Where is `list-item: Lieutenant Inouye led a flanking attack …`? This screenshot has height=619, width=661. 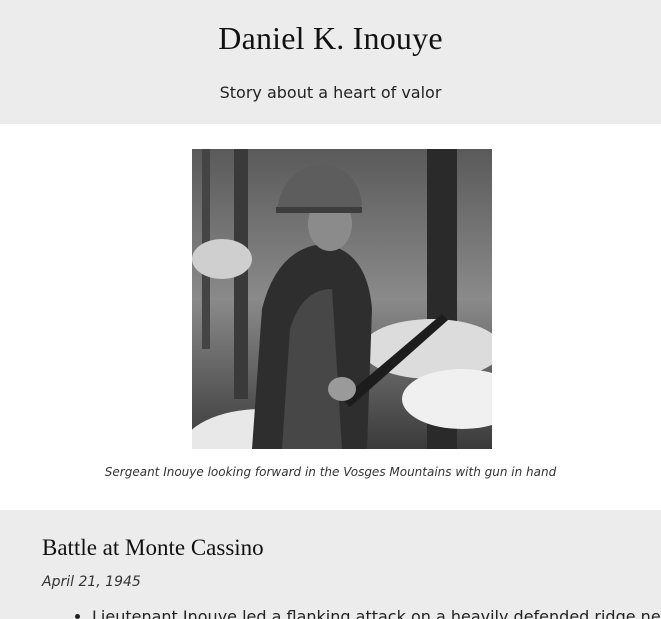
list-item: Lieutenant Inouye led a flanking attack … is located at coordinates (376, 612).